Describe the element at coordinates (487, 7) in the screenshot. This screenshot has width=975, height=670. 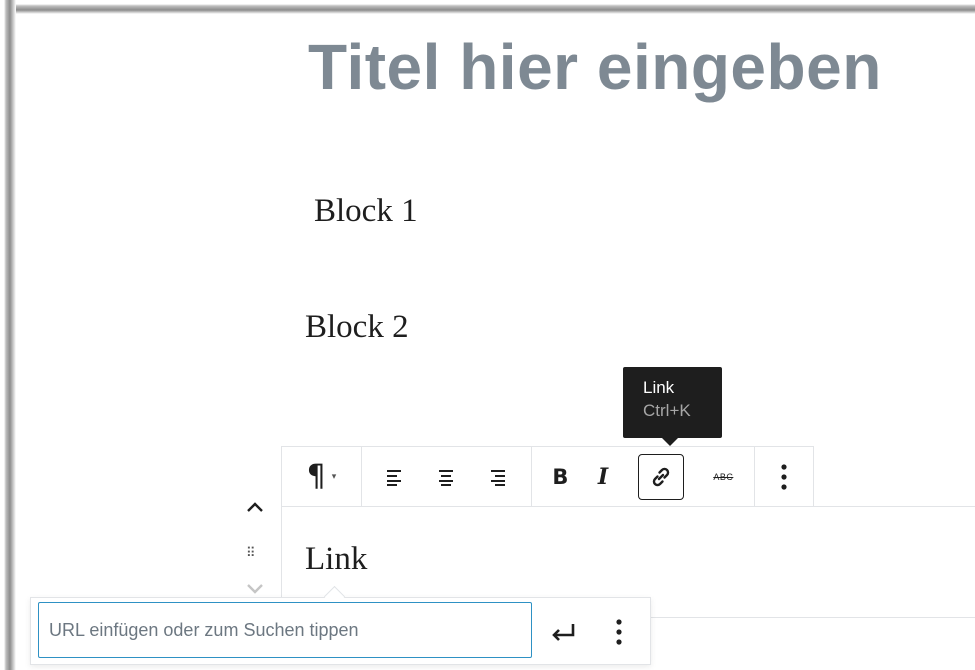
I see `window-shadow-top` at that location.